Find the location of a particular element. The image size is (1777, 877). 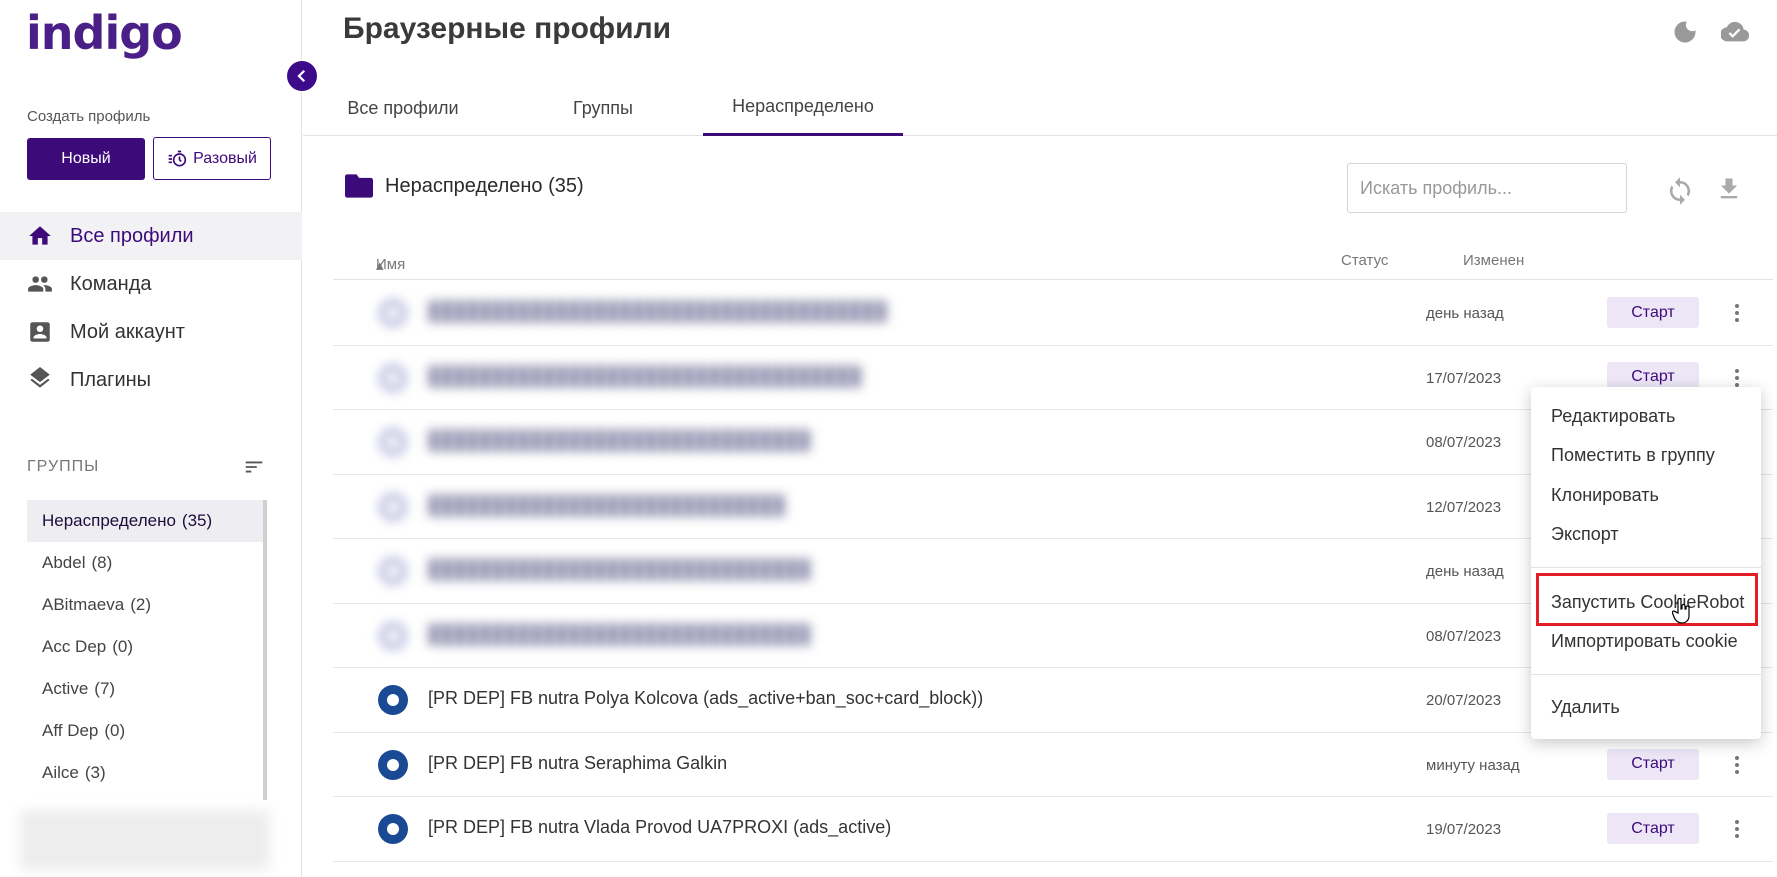

folder-icon is located at coordinates (359, 186).